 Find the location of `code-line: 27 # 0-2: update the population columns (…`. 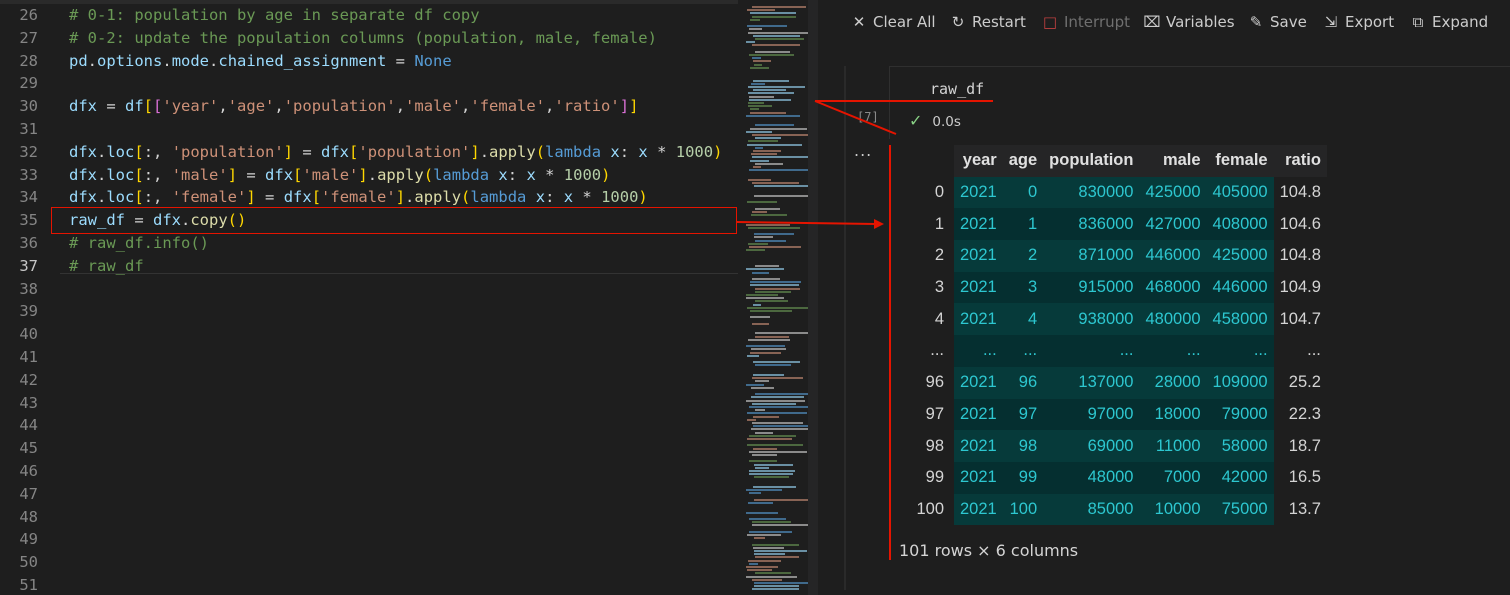

code-line: 27 # 0-2: update the population columns (… is located at coordinates (369, 38).